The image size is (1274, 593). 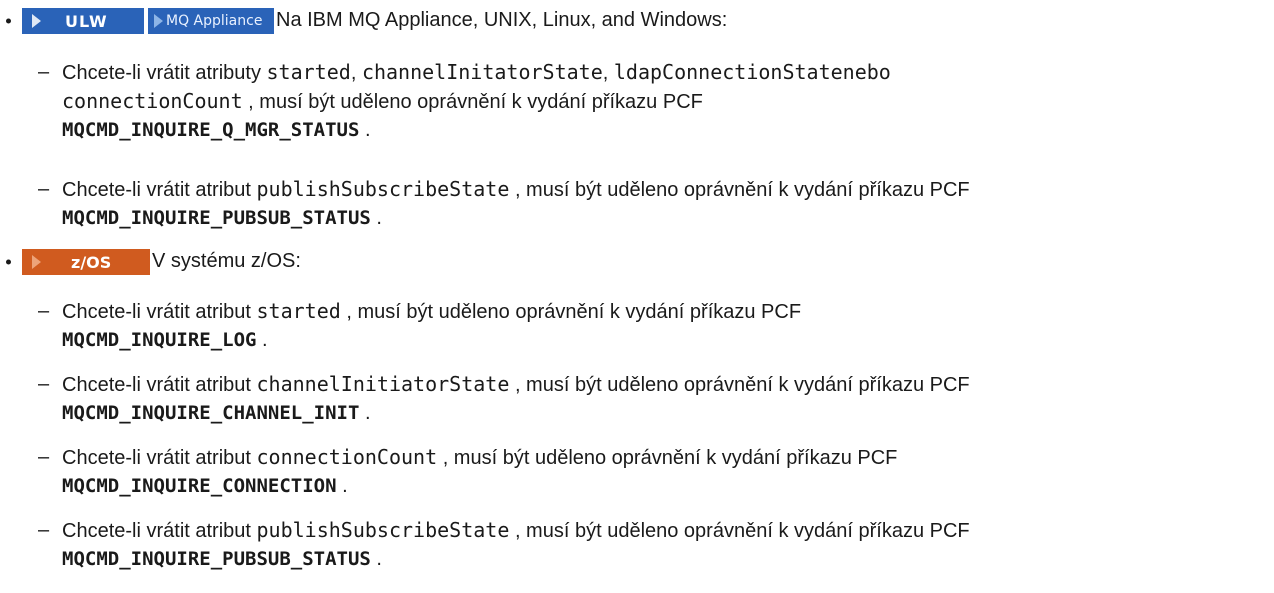 What do you see at coordinates (211, 130) in the screenshot?
I see `pcf-command: MQCMD_INQUIRE_Q_MGR_STATUS` at bounding box center [211, 130].